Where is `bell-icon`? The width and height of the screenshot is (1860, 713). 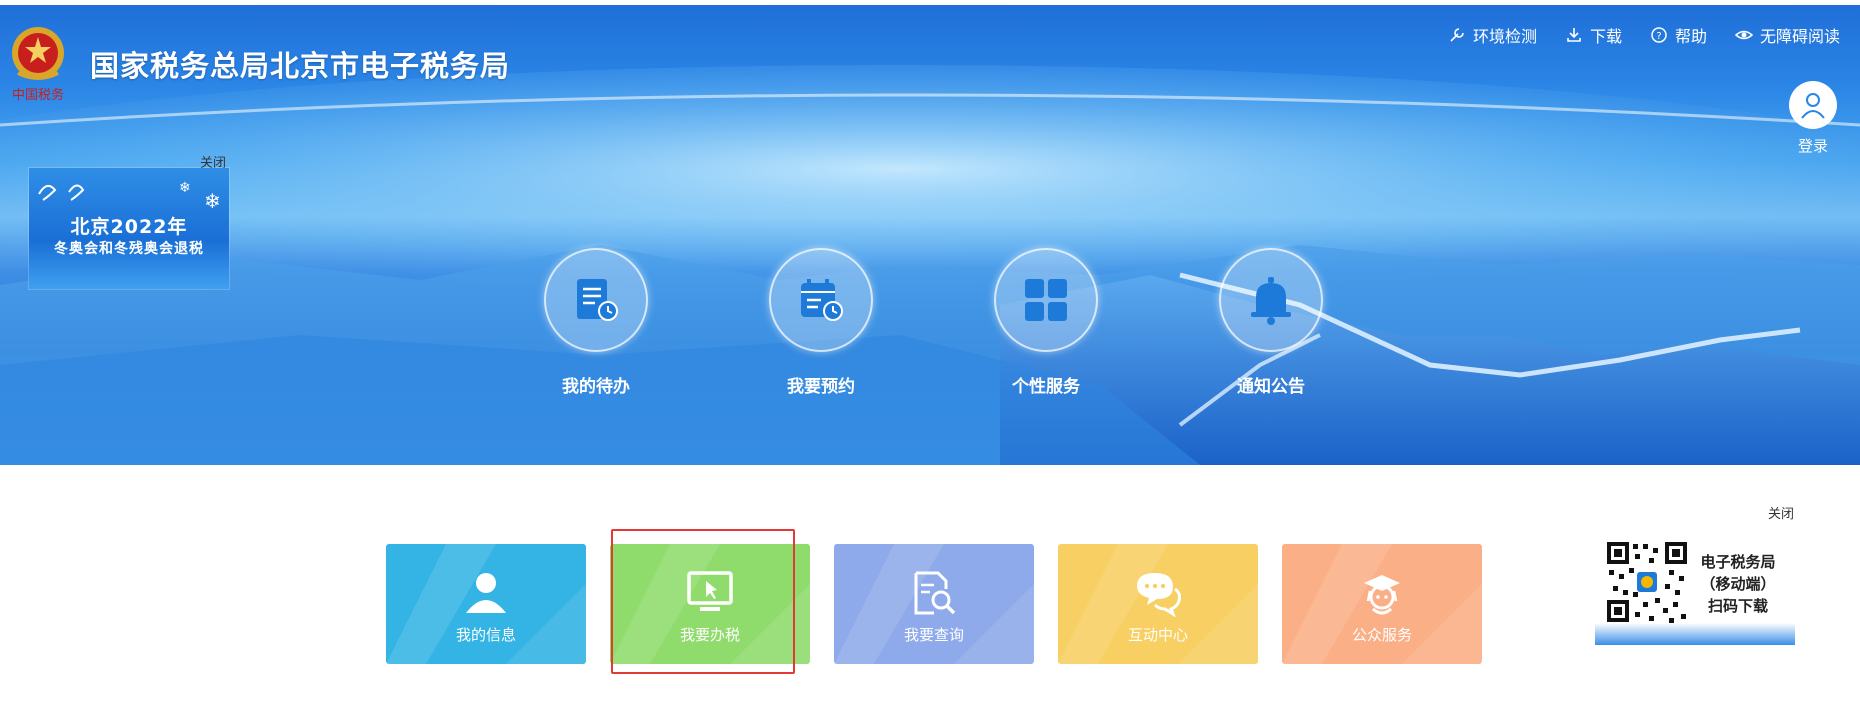 bell-icon is located at coordinates (1271, 301).